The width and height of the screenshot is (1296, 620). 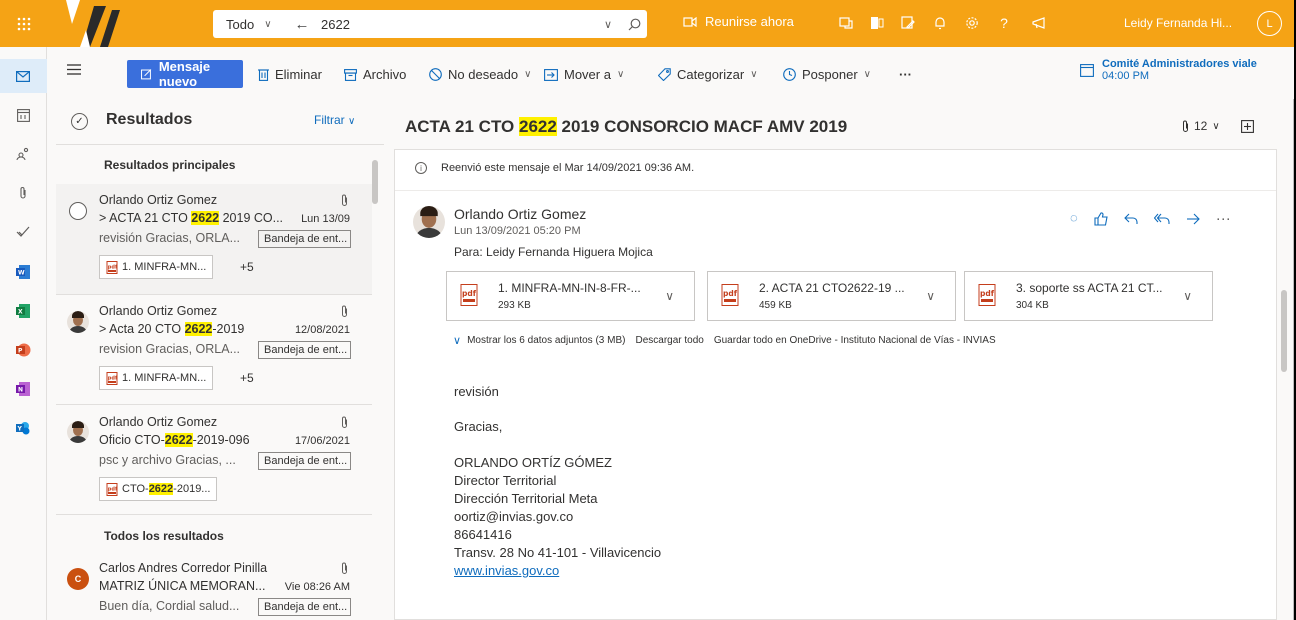 I want to click on archive-button: Archivo, so click(x=375, y=74).